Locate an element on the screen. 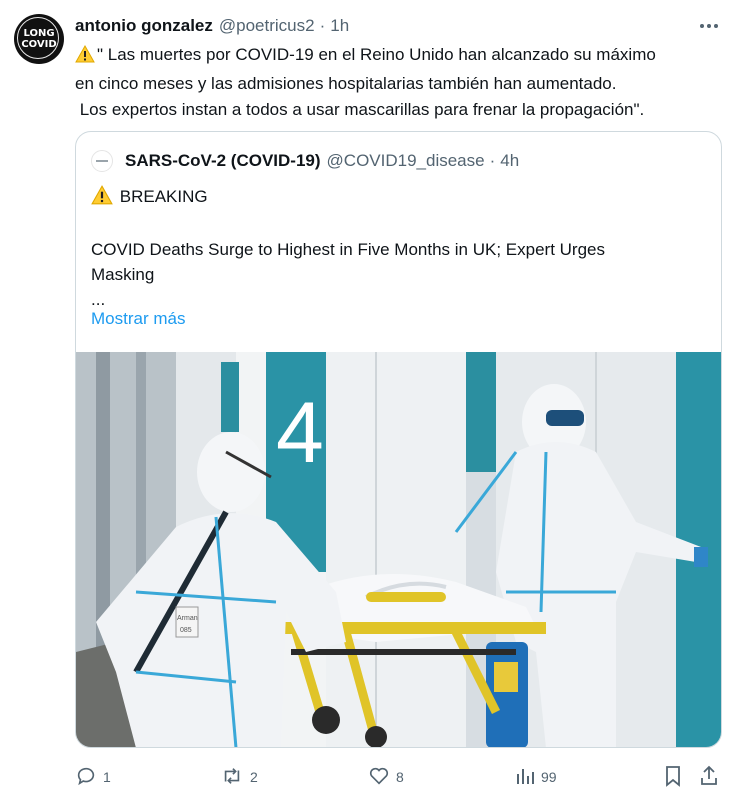 The width and height of the screenshot is (744, 802). tweet-header: antonio gonzalez @poetricus2 · 1h is located at coordinates (212, 26).